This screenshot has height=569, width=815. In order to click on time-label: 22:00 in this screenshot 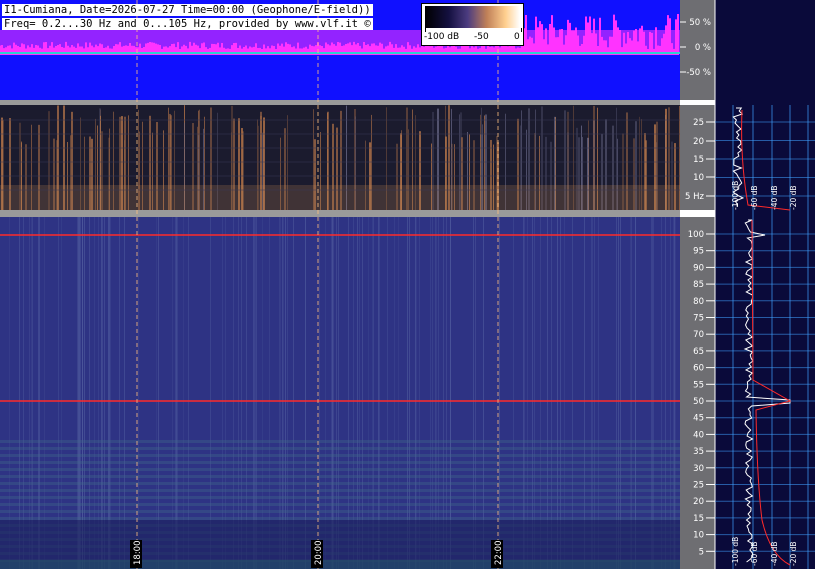, I will do `click(497, 554)`.